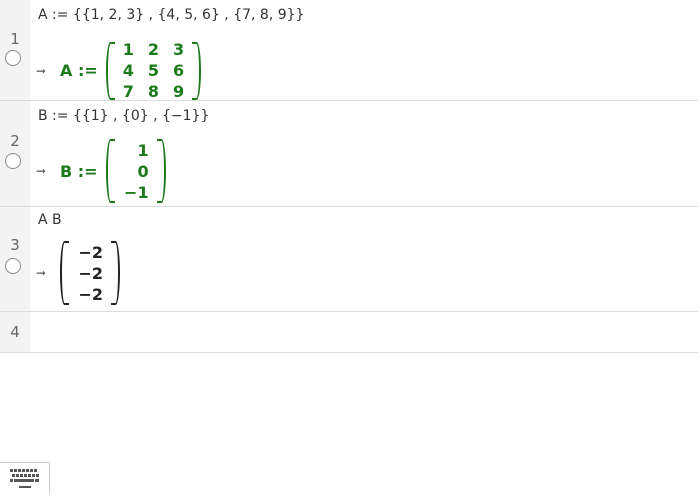 This screenshot has height=500, width=700. Describe the element at coordinates (79, 70) in the screenshot. I see `output-label: A :=` at that location.